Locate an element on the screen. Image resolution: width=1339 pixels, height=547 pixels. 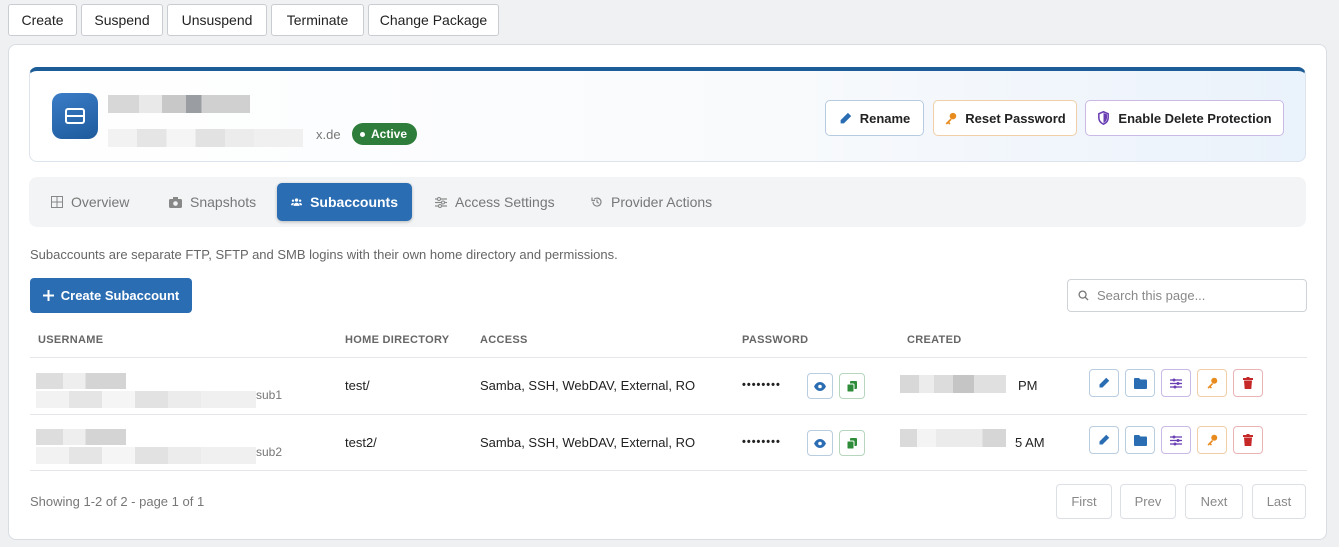
status-label: Active is located at coordinates (389, 134).